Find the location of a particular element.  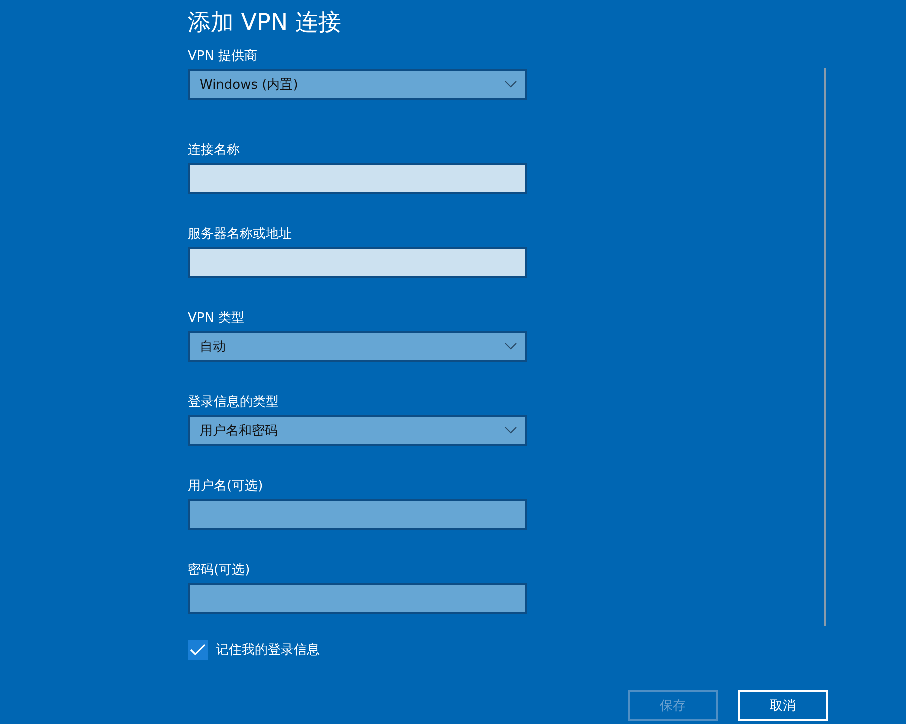

field-label: 登录信息的类型 is located at coordinates (233, 403).